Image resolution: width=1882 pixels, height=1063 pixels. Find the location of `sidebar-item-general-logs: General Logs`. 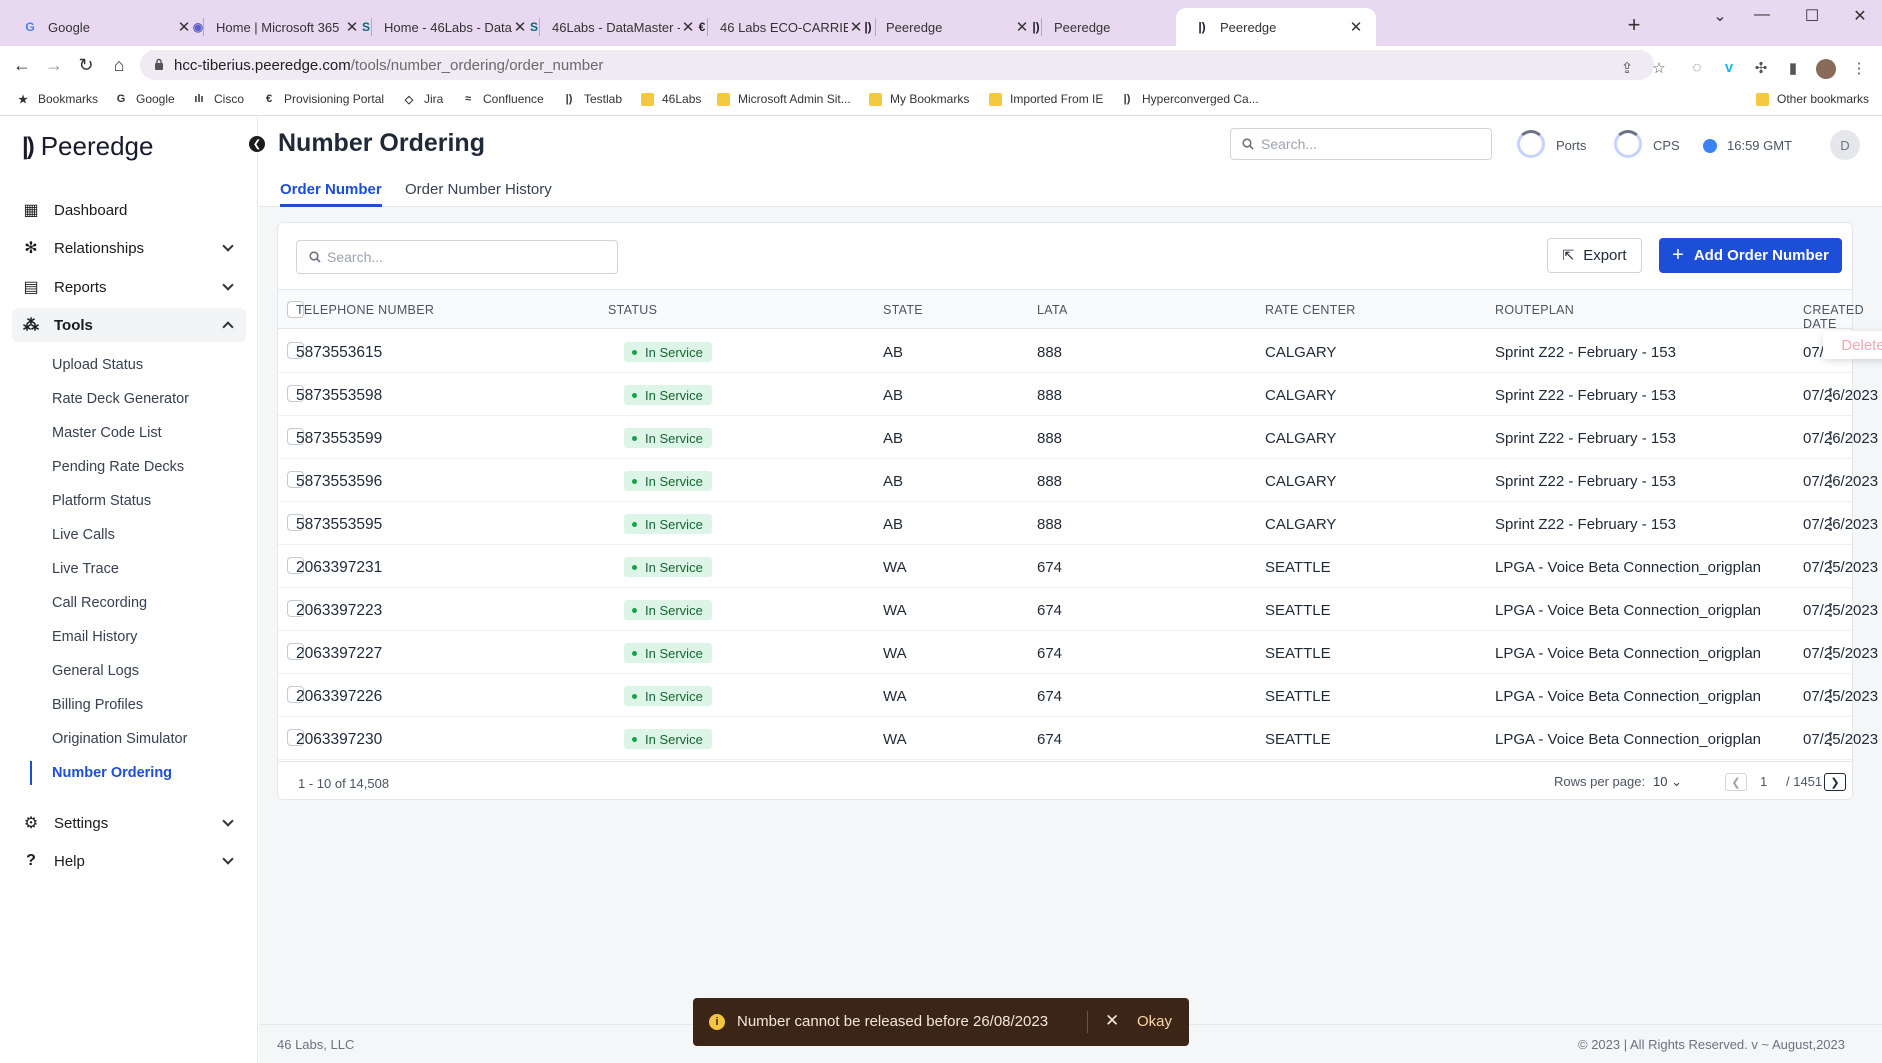

sidebar-item-general-logs: General Logs is located at coordinates (95, 671).